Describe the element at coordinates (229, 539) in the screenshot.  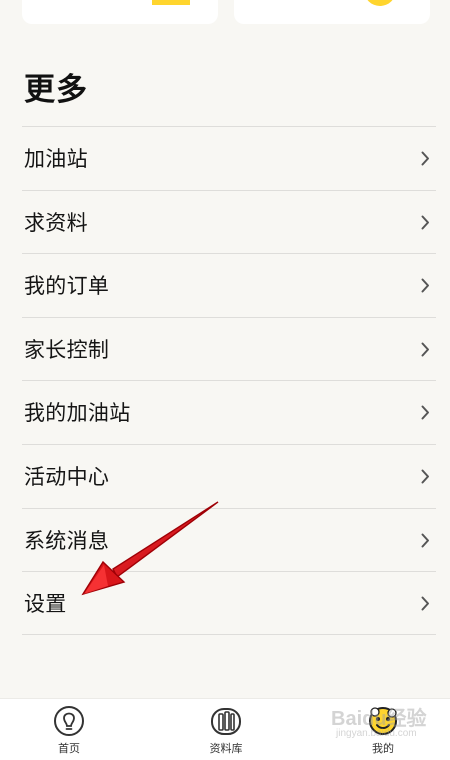
I see `menu-item-system-messages: 系统消息` at that location.